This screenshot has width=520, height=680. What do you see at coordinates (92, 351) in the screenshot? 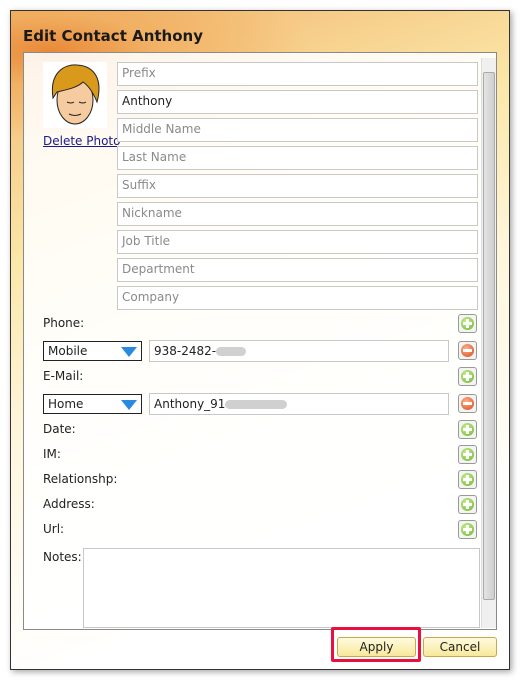
I see `phone-type-select: Mobile` at bounding box center [92, 351].